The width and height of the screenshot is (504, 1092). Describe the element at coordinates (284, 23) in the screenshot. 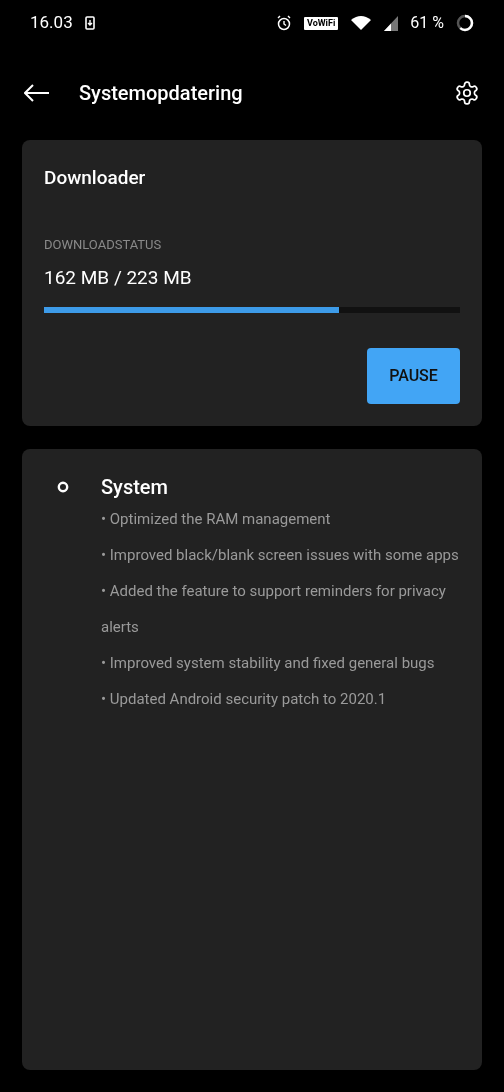

I see `alarm-icon` at that location.